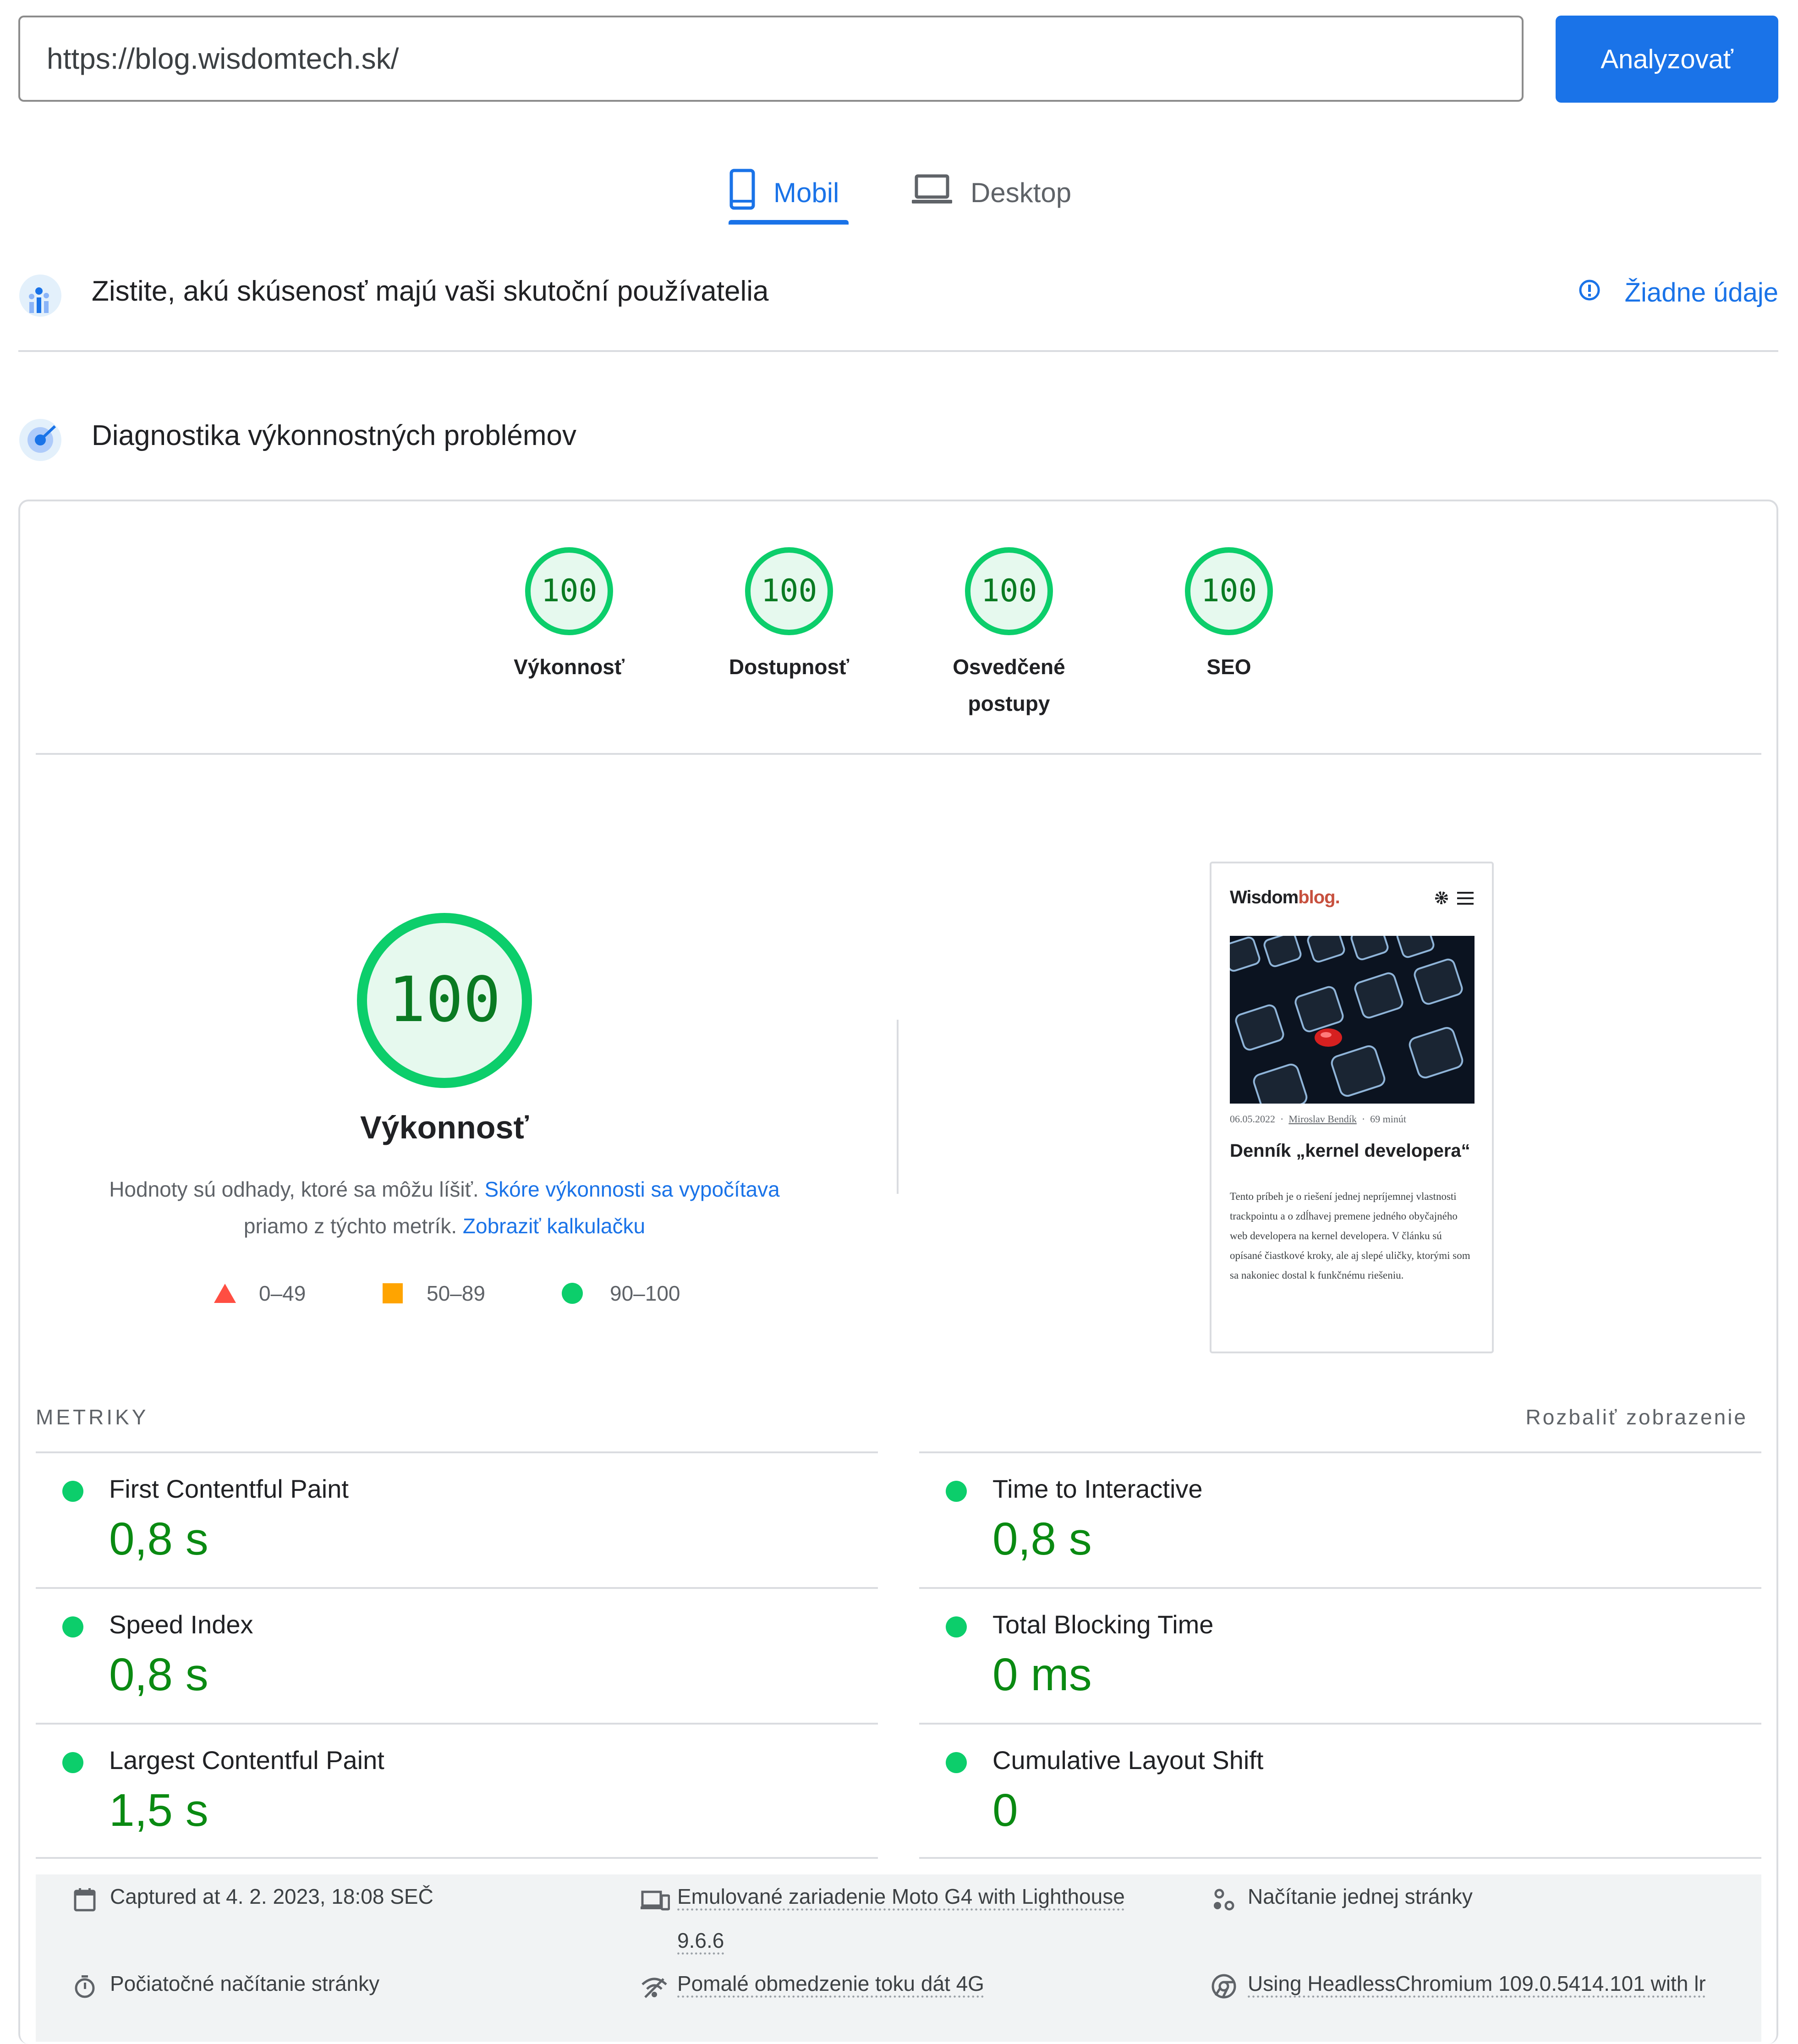  What do you see at coordinates (226, 1988) in the screenshot?
I see `footer-initial-load: Počiatočné načítanie stránky` at bounding box center [226, 1988].